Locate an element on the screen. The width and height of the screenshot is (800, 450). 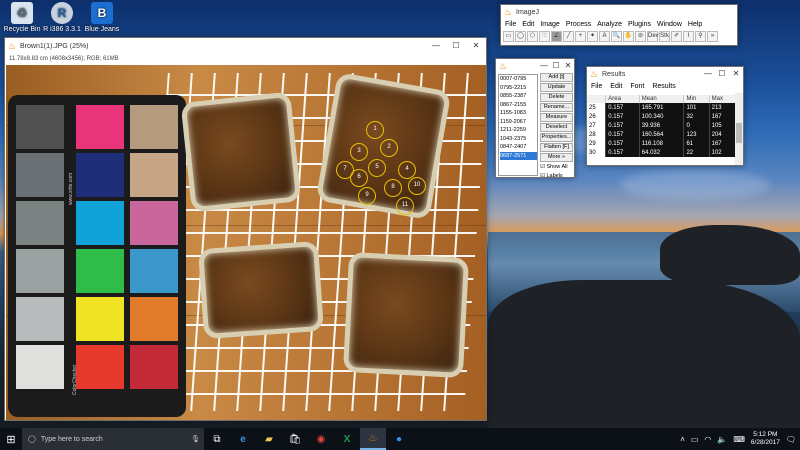
clock: 5:12 PM 6/28/2017 is located at coordinates (765, 439).